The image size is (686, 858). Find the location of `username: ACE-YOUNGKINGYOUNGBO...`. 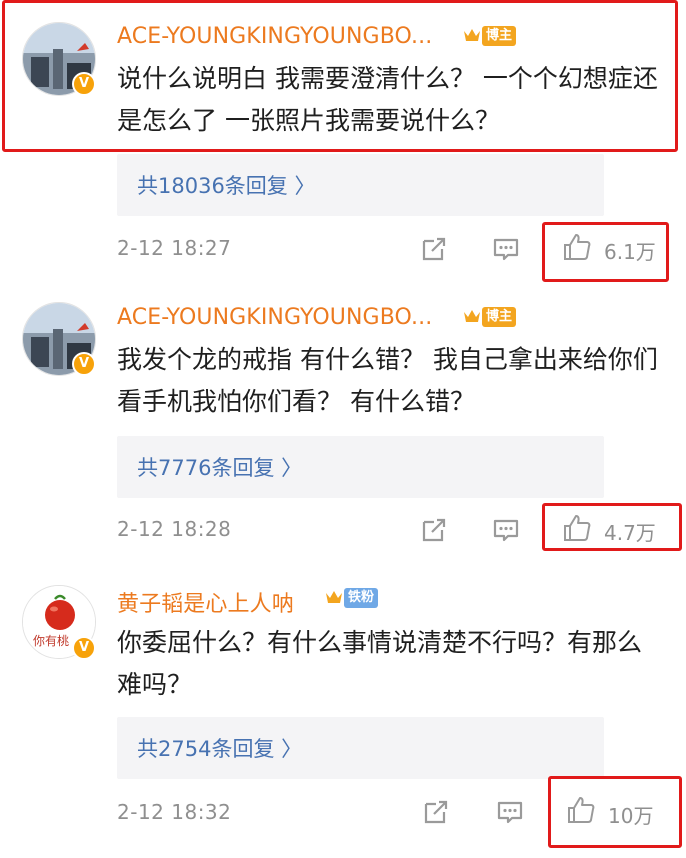

username: ACE-YOUNGKINGYOUNGBO... is located at coordinates (274, 317).